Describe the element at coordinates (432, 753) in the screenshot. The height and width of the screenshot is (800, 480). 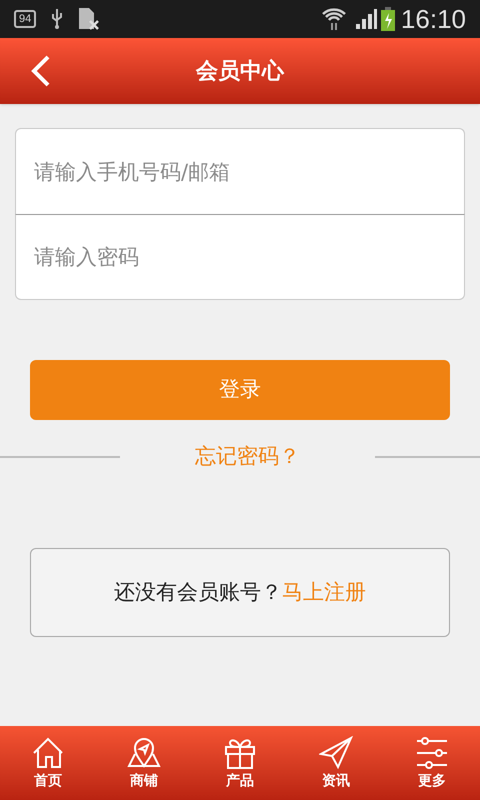
I see `sliders-icon` at that location.